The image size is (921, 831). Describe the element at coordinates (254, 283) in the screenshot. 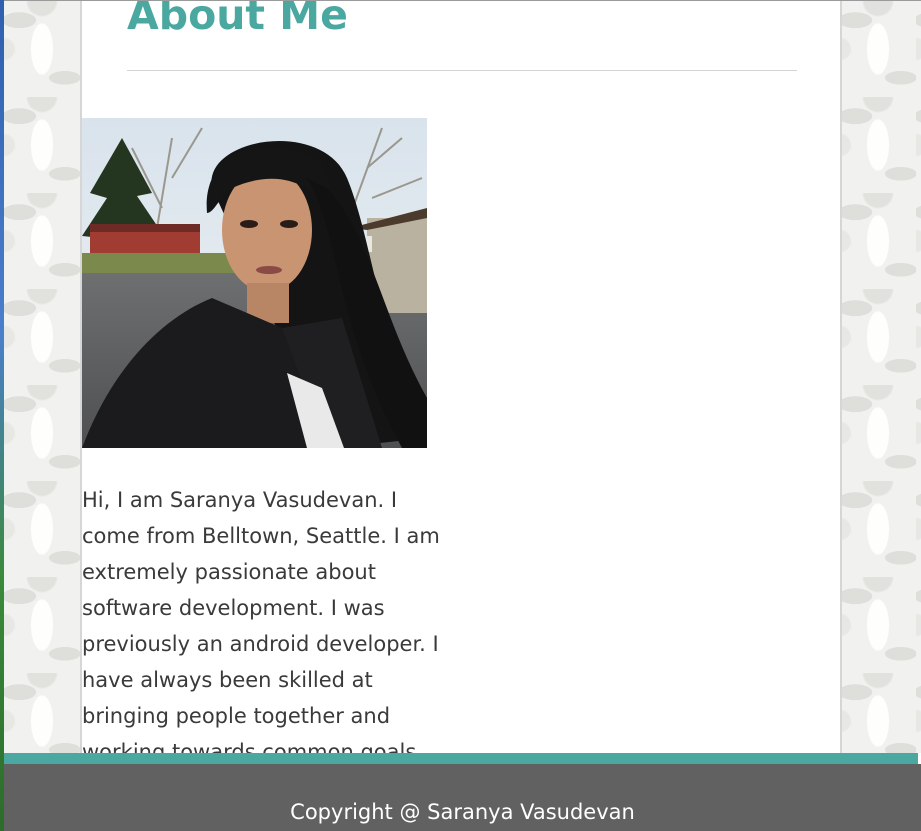

I see `profile-photo` at that location.